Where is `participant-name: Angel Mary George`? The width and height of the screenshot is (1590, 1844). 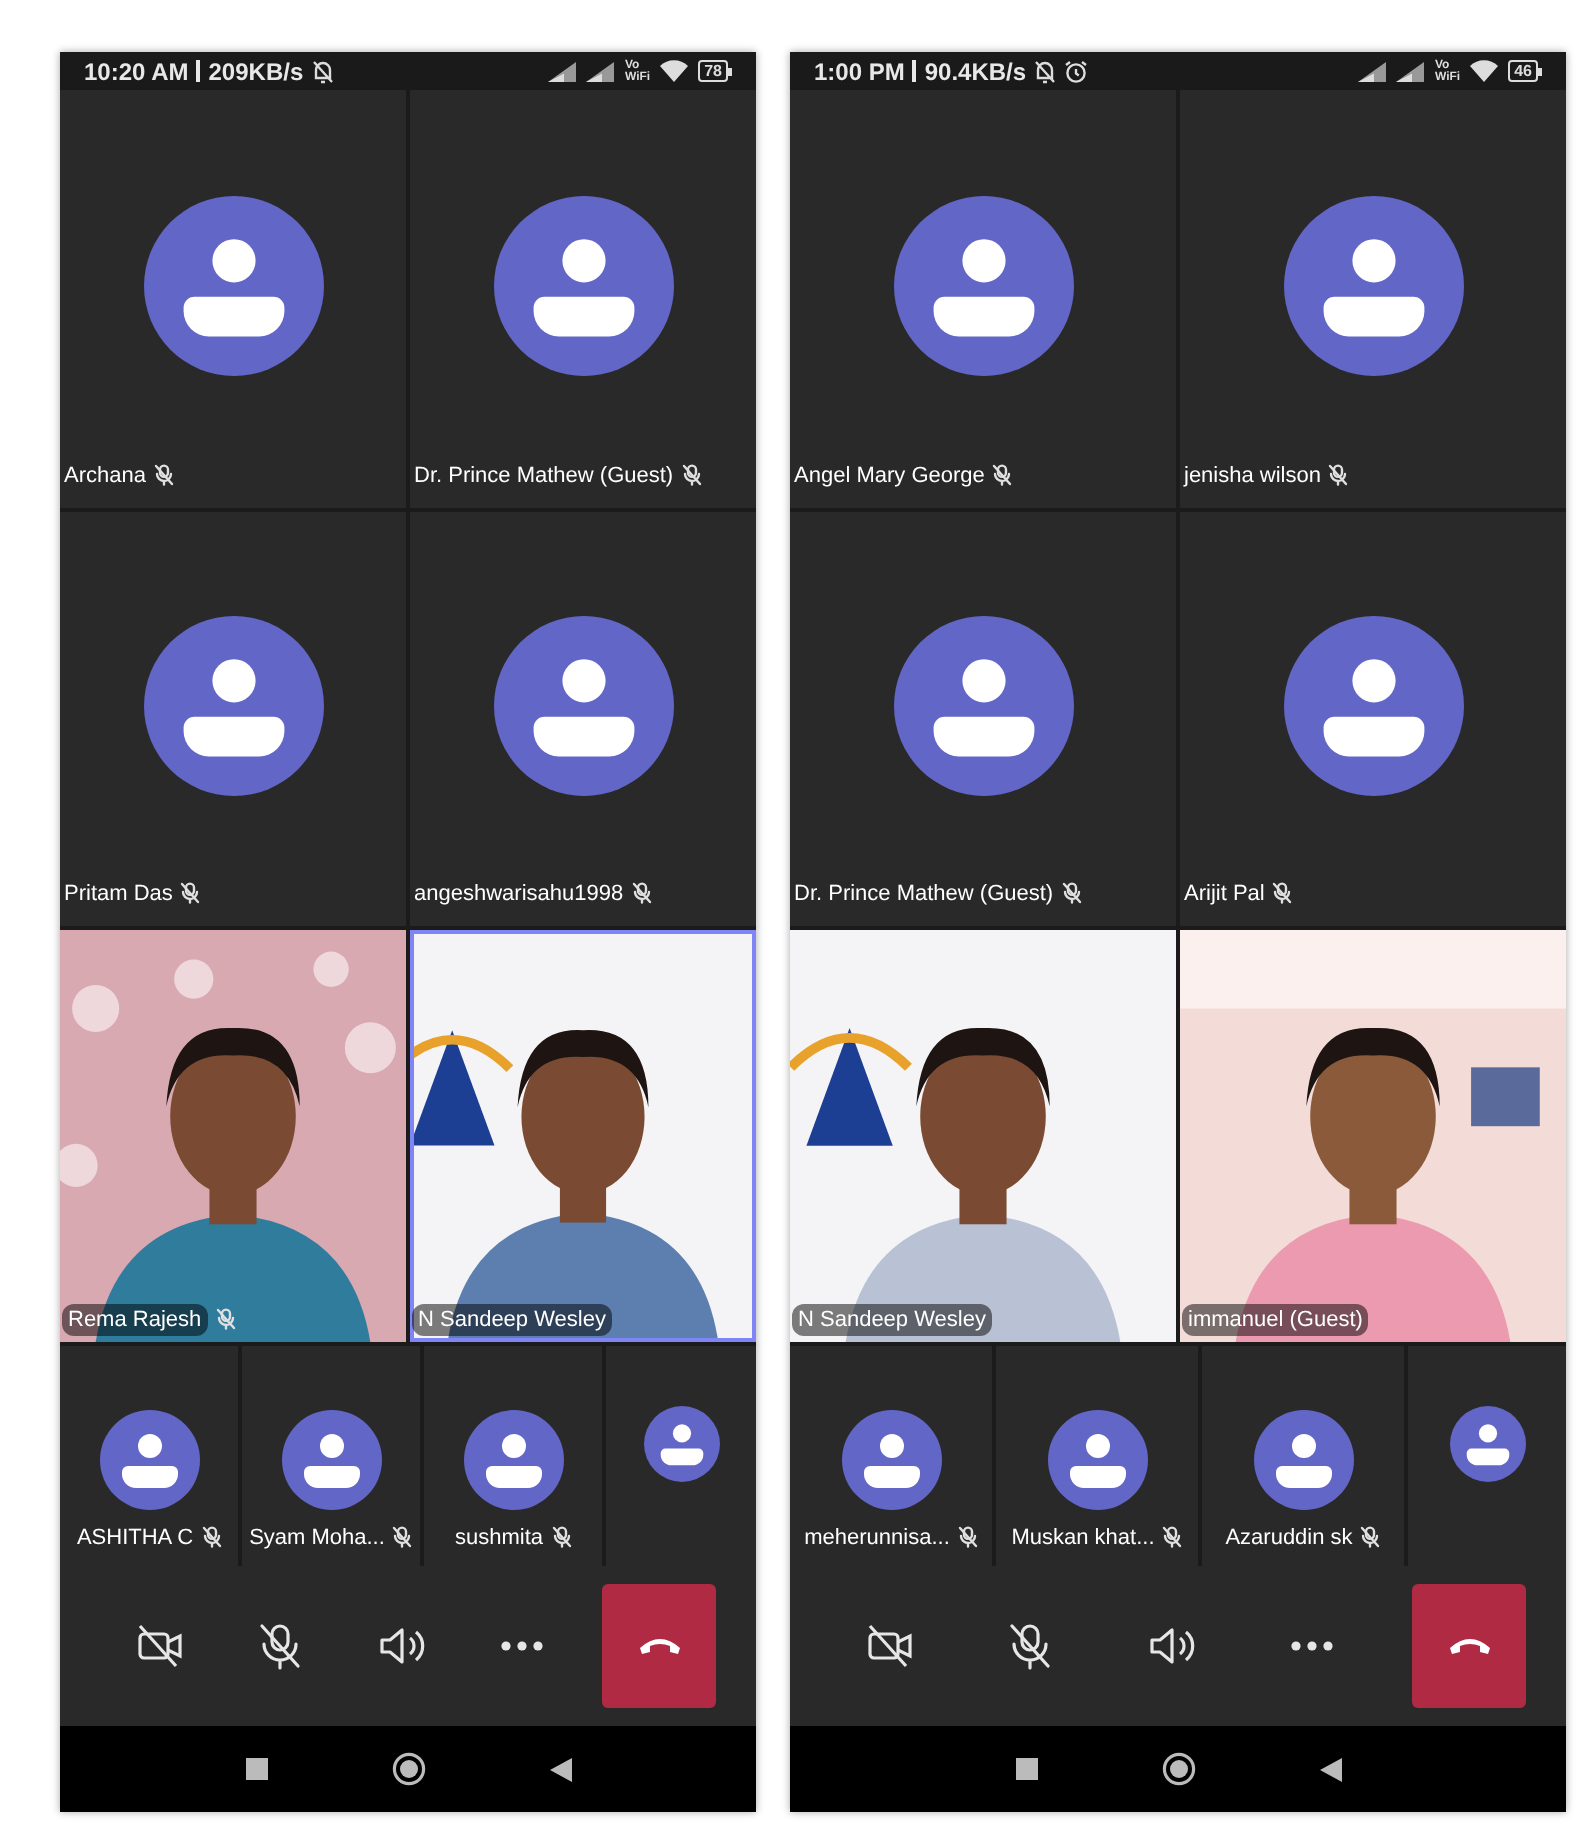 participant-name: Angel Mary George is located at coordinates (889, 476).